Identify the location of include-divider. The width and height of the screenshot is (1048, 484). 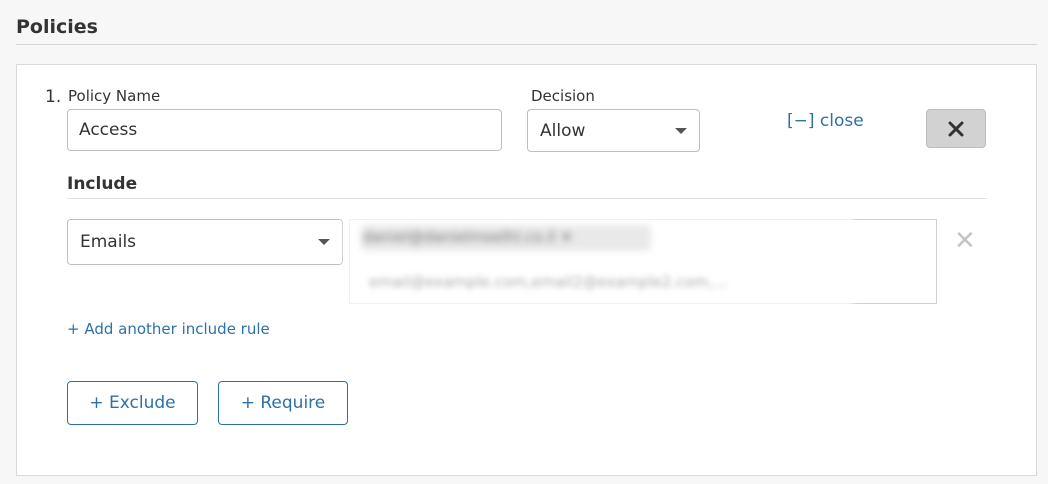
(527, 198).